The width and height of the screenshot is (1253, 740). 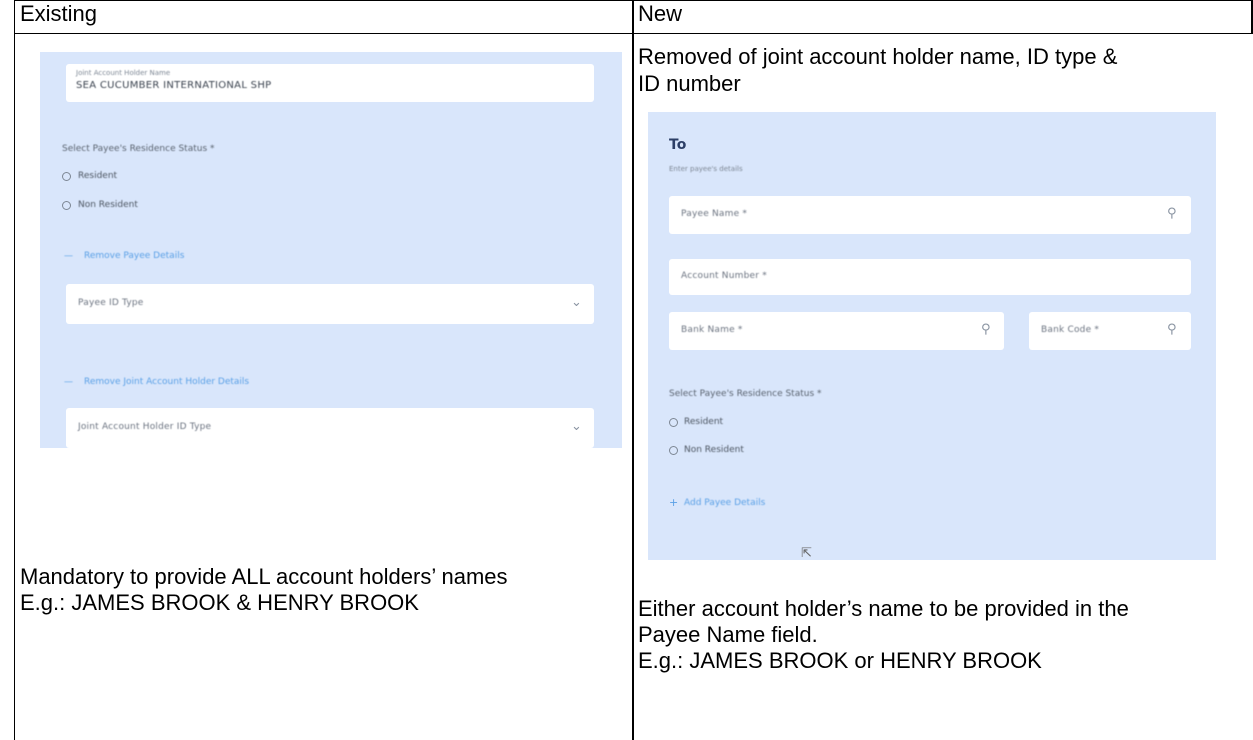 What do you see at coordinates (714, 450) in the screenshot?
I see `new-radio-nonresident-label: Non Resident` at bounding box center [714, 450].